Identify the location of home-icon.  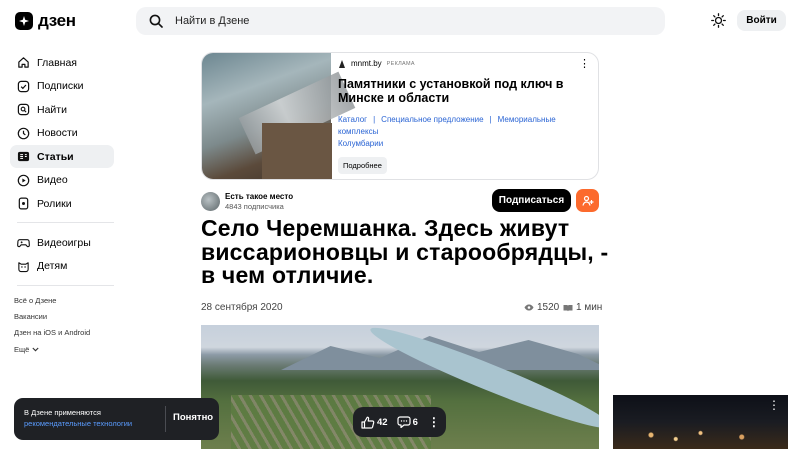
(23, 62).